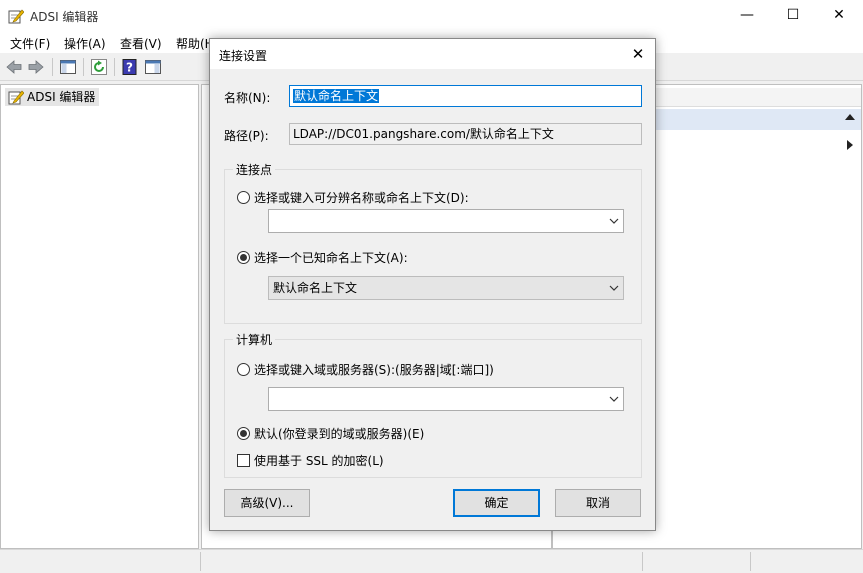  What do you see at coordinates (14, 67) in the screenshot?
I see `back-arrow-icon` at bounding box center [14, 67].